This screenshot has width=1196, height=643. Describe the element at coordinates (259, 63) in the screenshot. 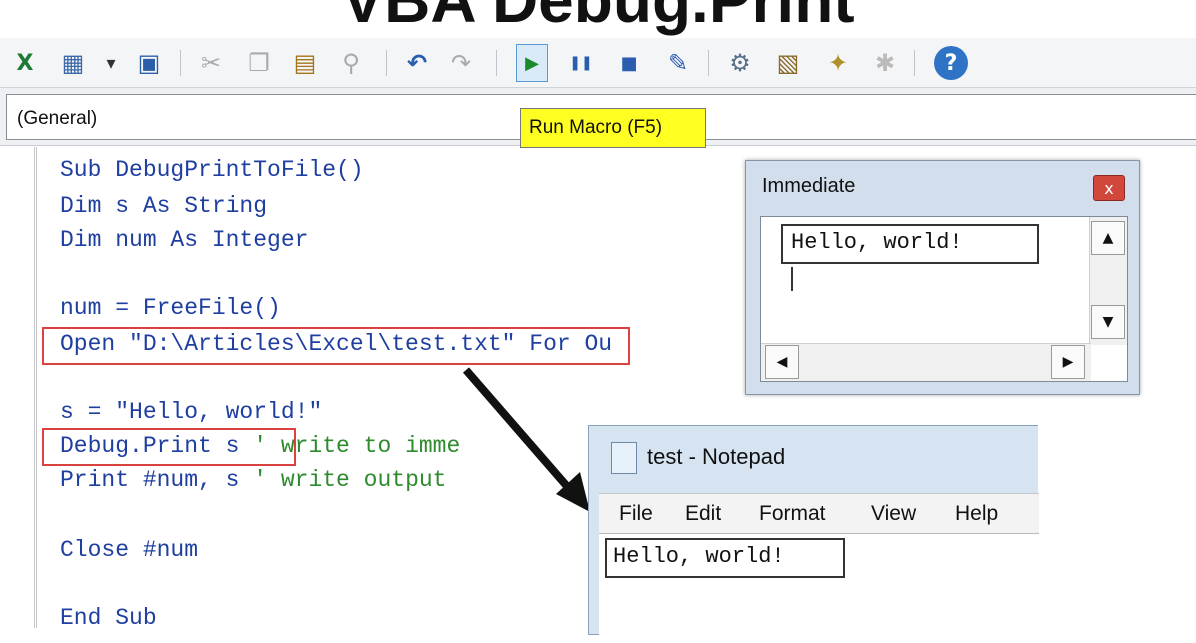

I see `copy-icon: ❐` at that location.